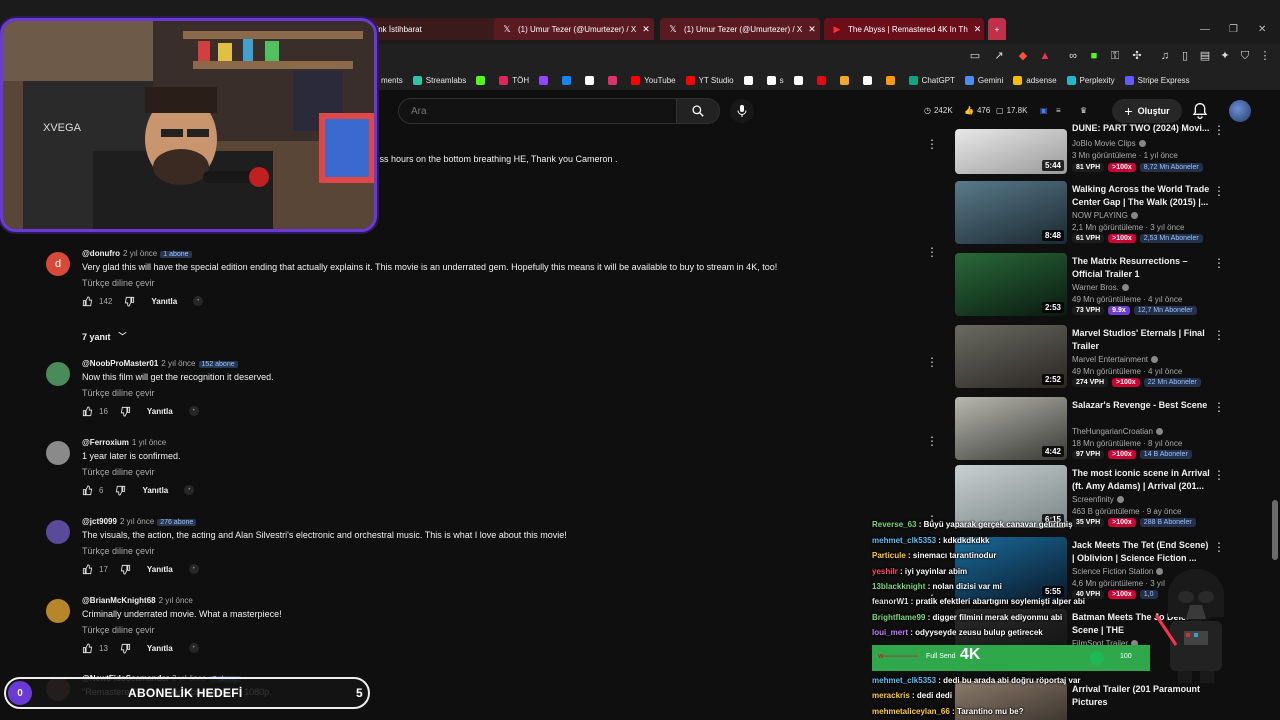 This screenshot has height=720, width=1280. What do you see at coordinates (538, 111) in the screenshot?
I see `search-input` at bounding box center [538, 111].